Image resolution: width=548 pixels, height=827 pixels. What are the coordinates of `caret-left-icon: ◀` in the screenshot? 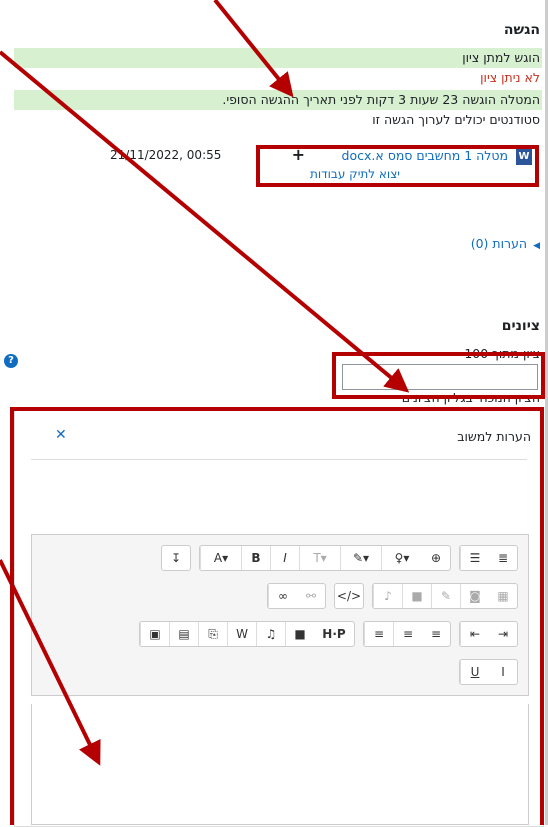 It's located at (536, 246).